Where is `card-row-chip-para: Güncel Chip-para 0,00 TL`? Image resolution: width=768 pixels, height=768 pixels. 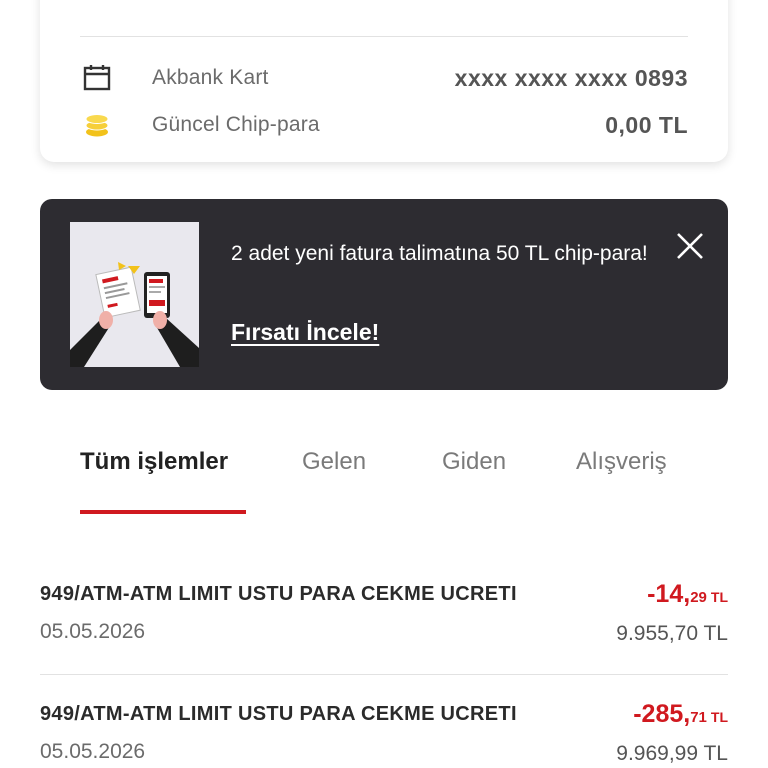 card-row-chip-para: Güncel Chip-para 0,00 TL is located at coordinates (384, 125).